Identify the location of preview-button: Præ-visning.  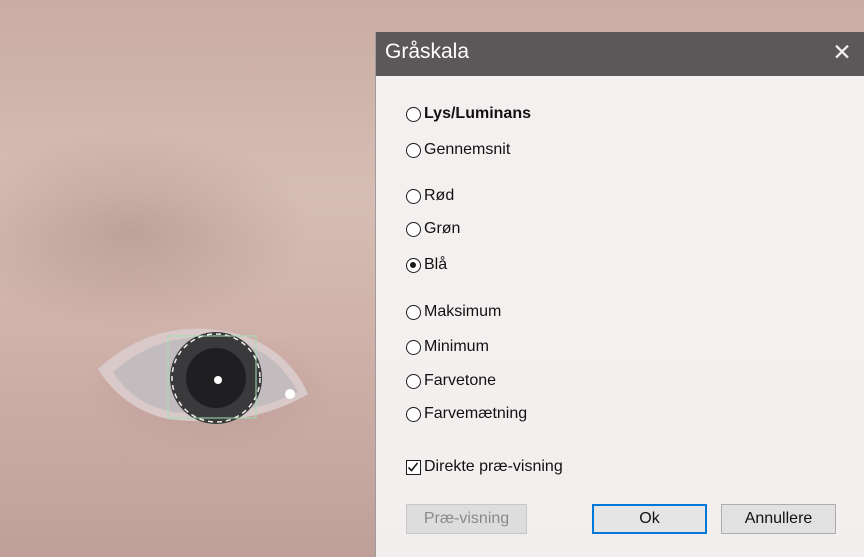
(466, 519).